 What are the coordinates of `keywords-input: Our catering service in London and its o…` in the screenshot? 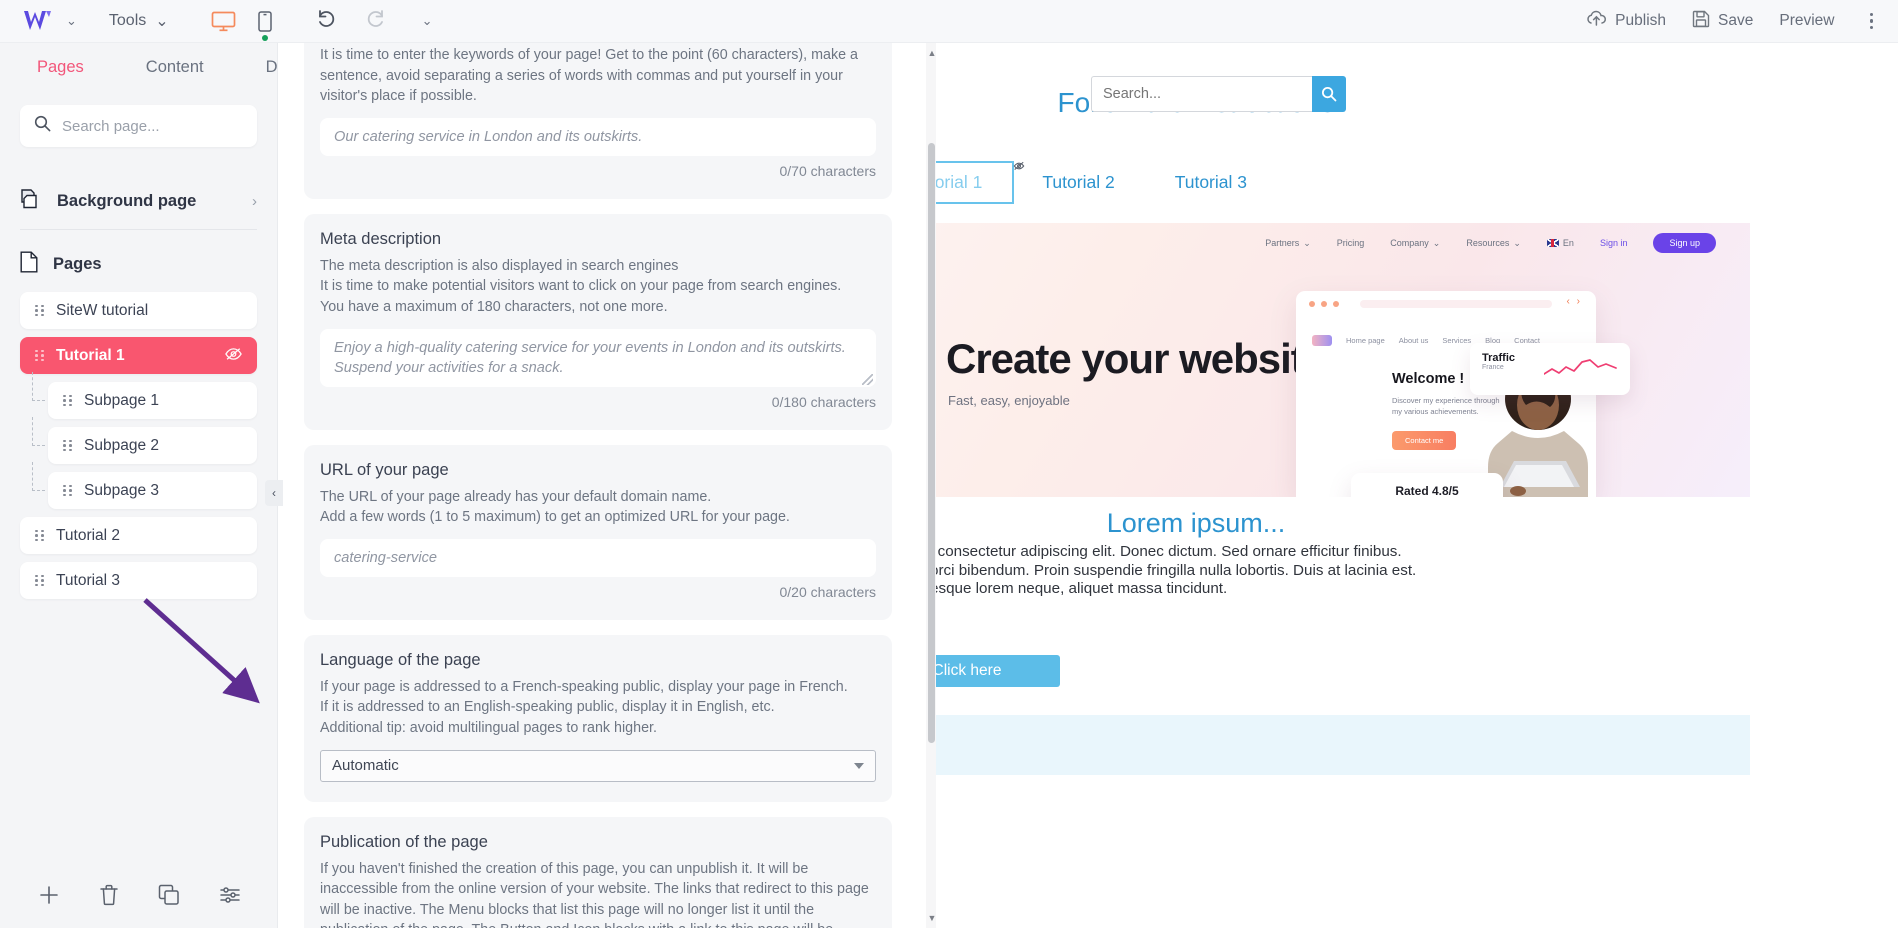 It's located at (598, 136).